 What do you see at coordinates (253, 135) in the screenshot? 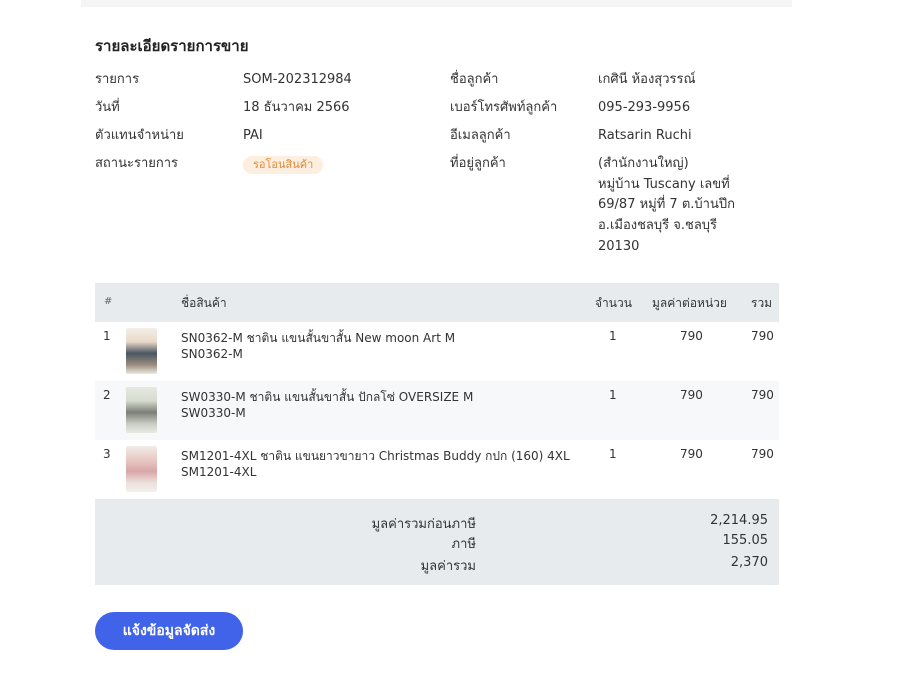
I see `agent-value: PAI` at bounding box center [253, 135].